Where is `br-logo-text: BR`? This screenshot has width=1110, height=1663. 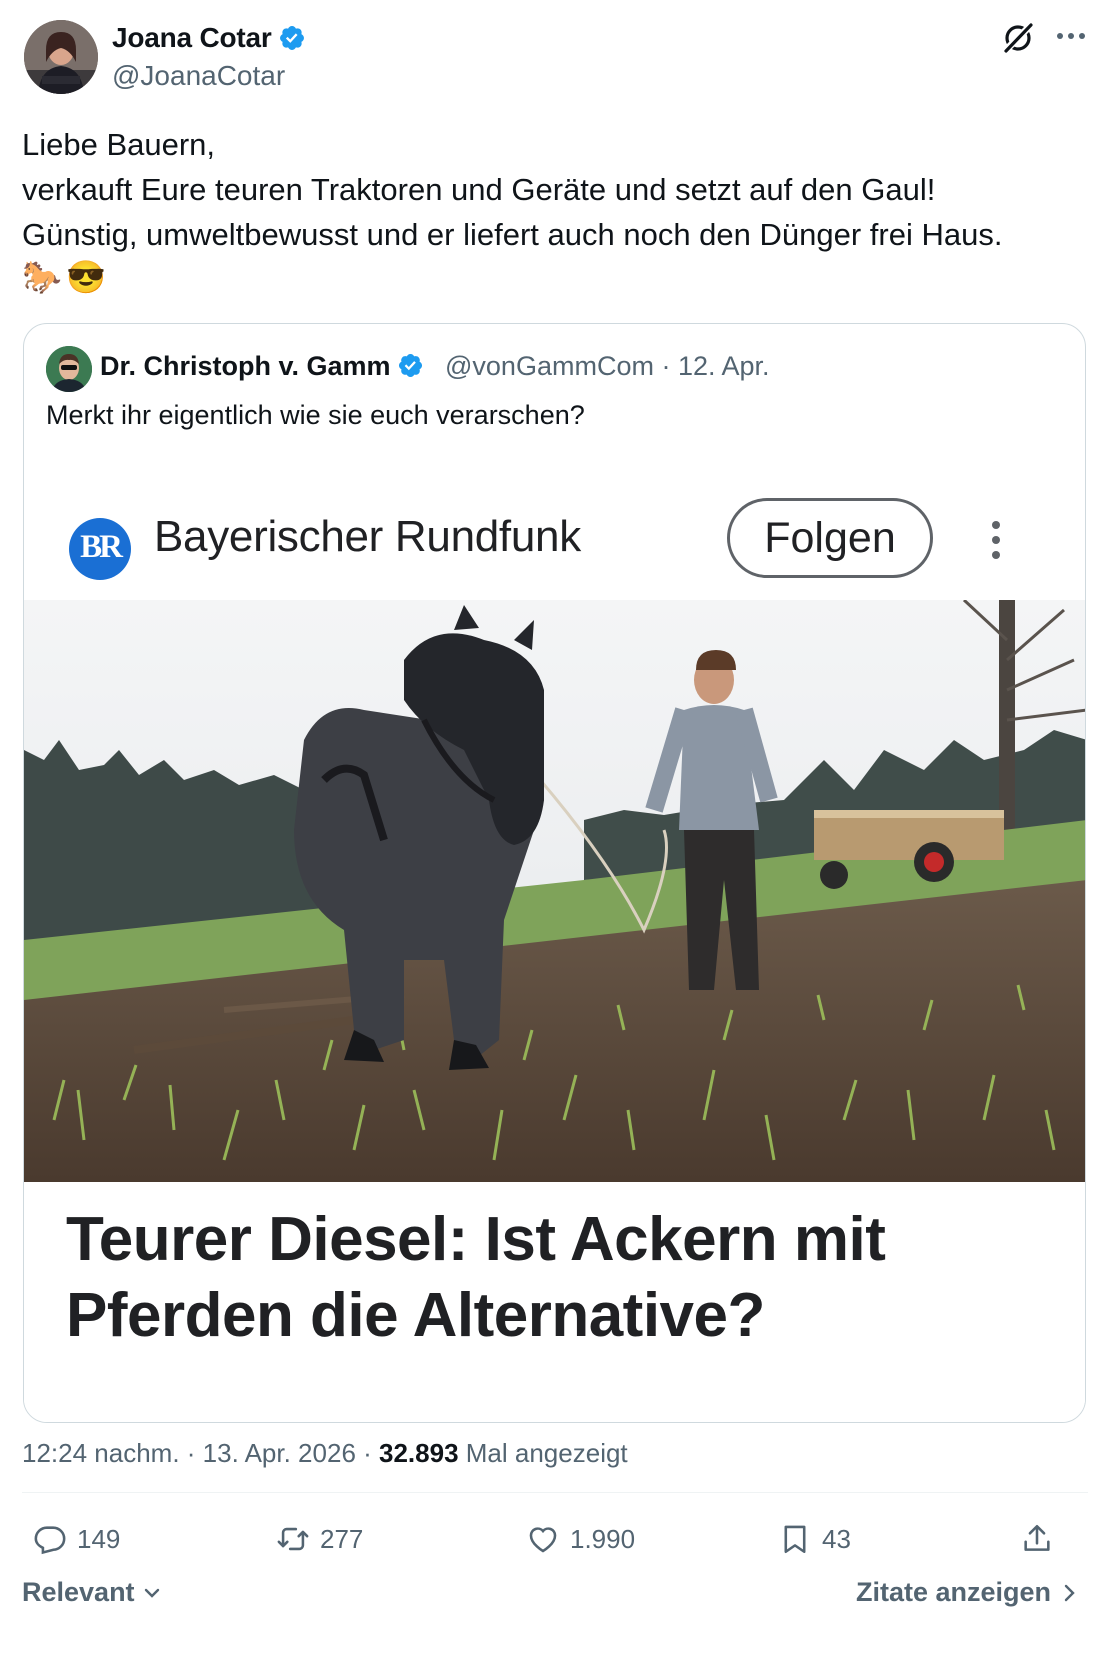
br-logo-text: BR is located at coordinates (101, 547).